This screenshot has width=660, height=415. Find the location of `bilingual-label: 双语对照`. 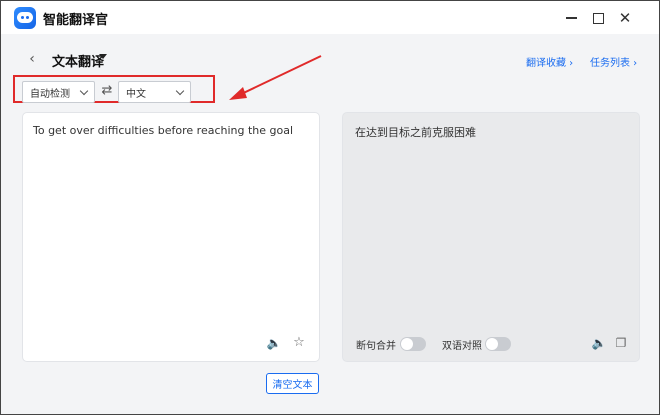

bilingual-label: 双语对照 is located at coordinates (462, 346).